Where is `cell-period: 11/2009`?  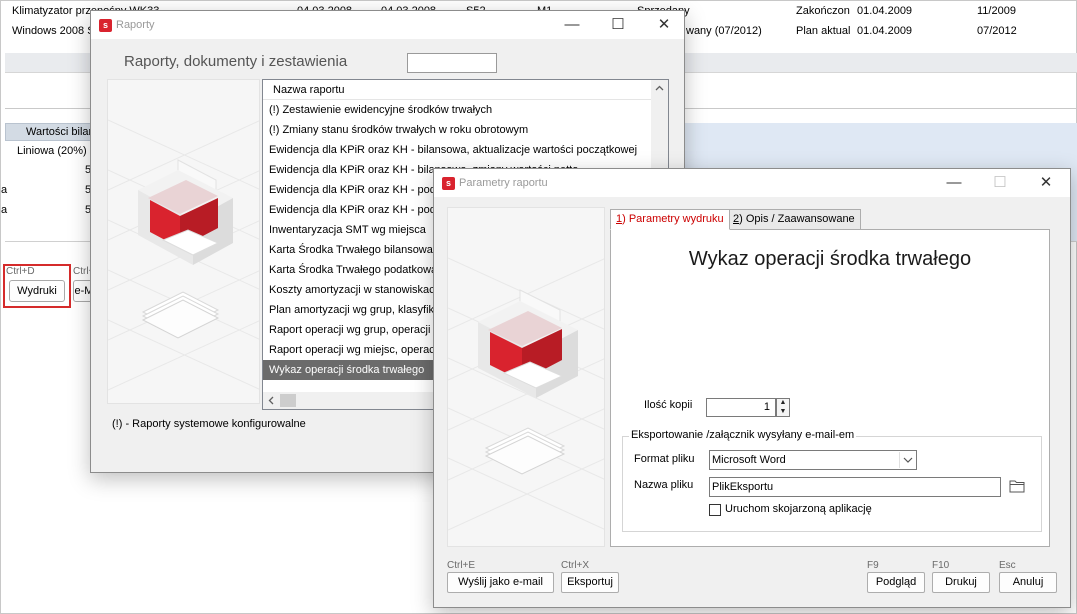
cell-period: 11/2009 is located at coordinates (996, 11).